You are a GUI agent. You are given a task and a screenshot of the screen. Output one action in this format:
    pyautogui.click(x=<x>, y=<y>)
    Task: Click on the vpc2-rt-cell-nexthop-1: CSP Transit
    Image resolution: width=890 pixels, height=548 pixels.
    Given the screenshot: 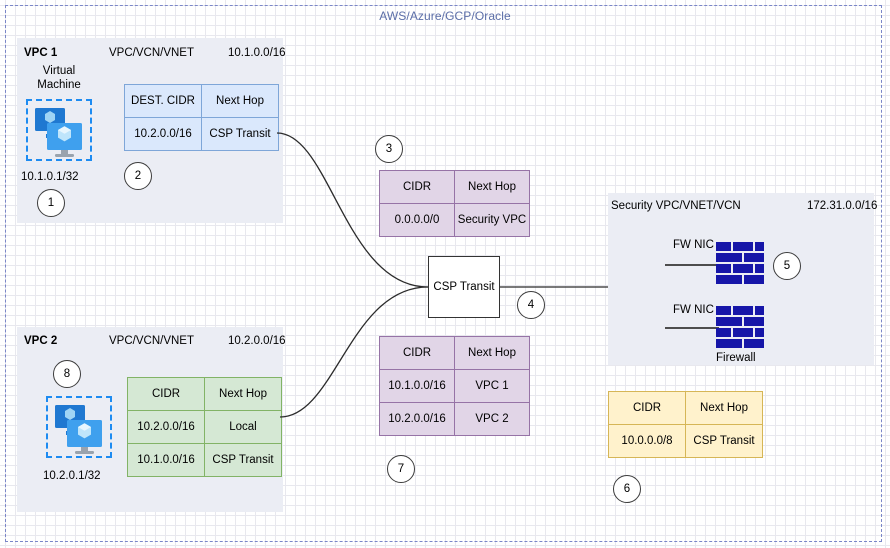 What is the action you would take?
    pyautogui.click(x=243, y=460)
    